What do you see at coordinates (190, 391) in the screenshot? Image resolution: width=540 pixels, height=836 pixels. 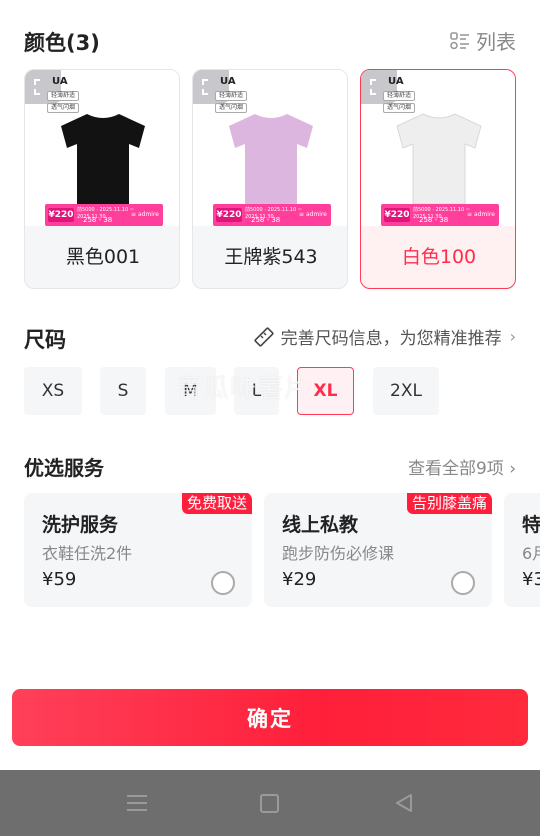 I see `size-option-m: M` at bounding box center [190, 391].